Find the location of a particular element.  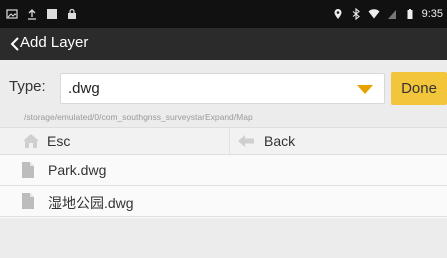

bluetooth-icon is located at coordinates (356, 14).